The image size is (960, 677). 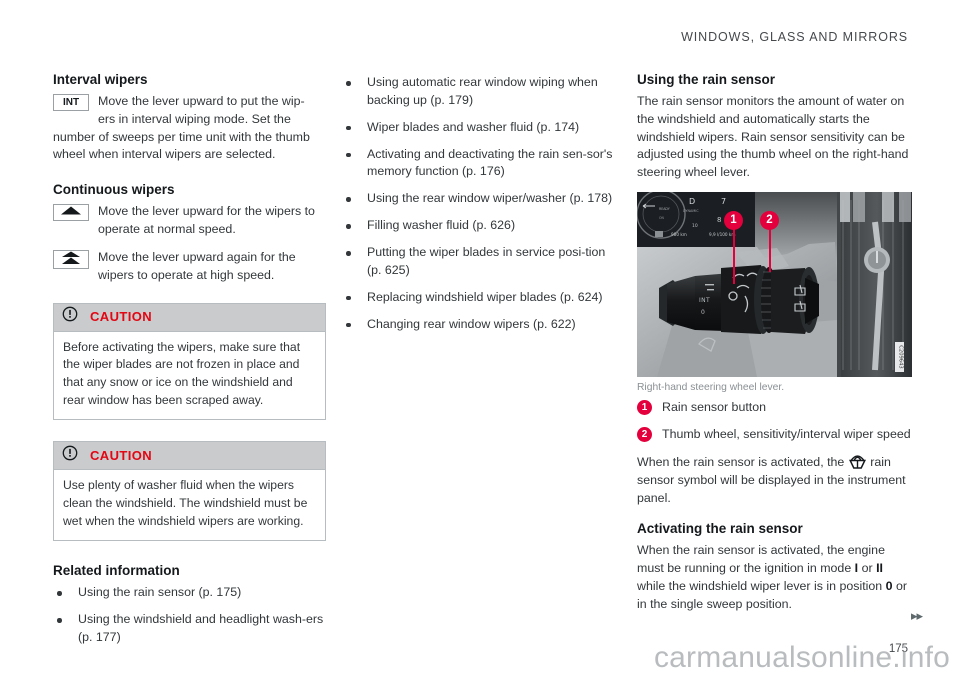 What do you see at coordinates (879, 568) in the screenshot?
I see `ignition-mode-2: II` at bounding box center [879, 568].